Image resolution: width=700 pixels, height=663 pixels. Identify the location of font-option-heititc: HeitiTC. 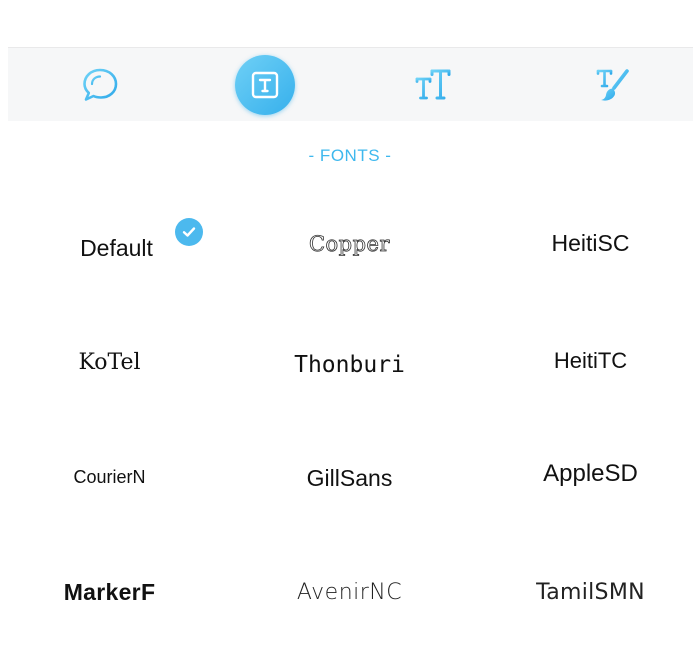
(587, 361).